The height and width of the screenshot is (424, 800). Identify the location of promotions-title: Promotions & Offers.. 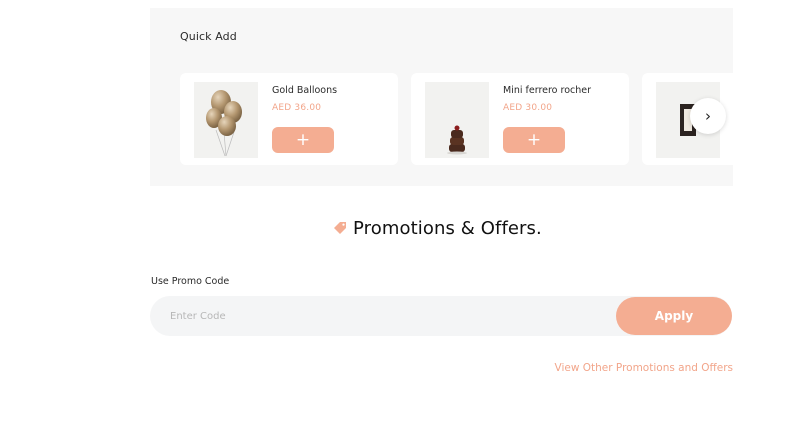
(447, 228).